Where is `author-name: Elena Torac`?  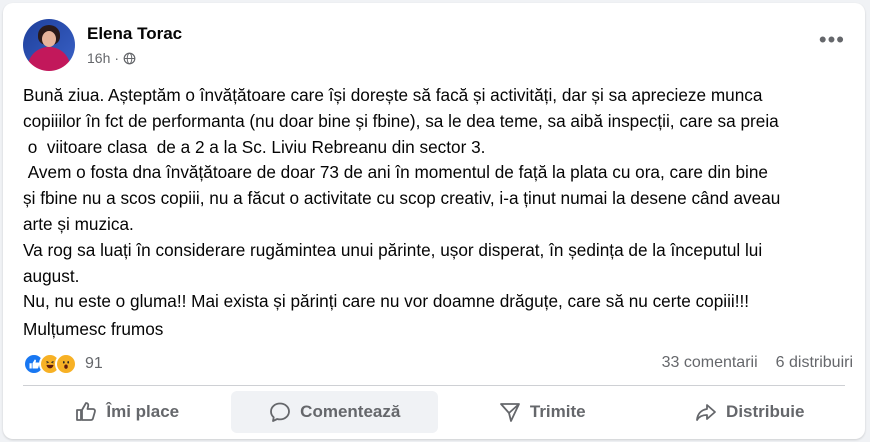
author-name: Elena Torac is located at coordinates (134, 34).